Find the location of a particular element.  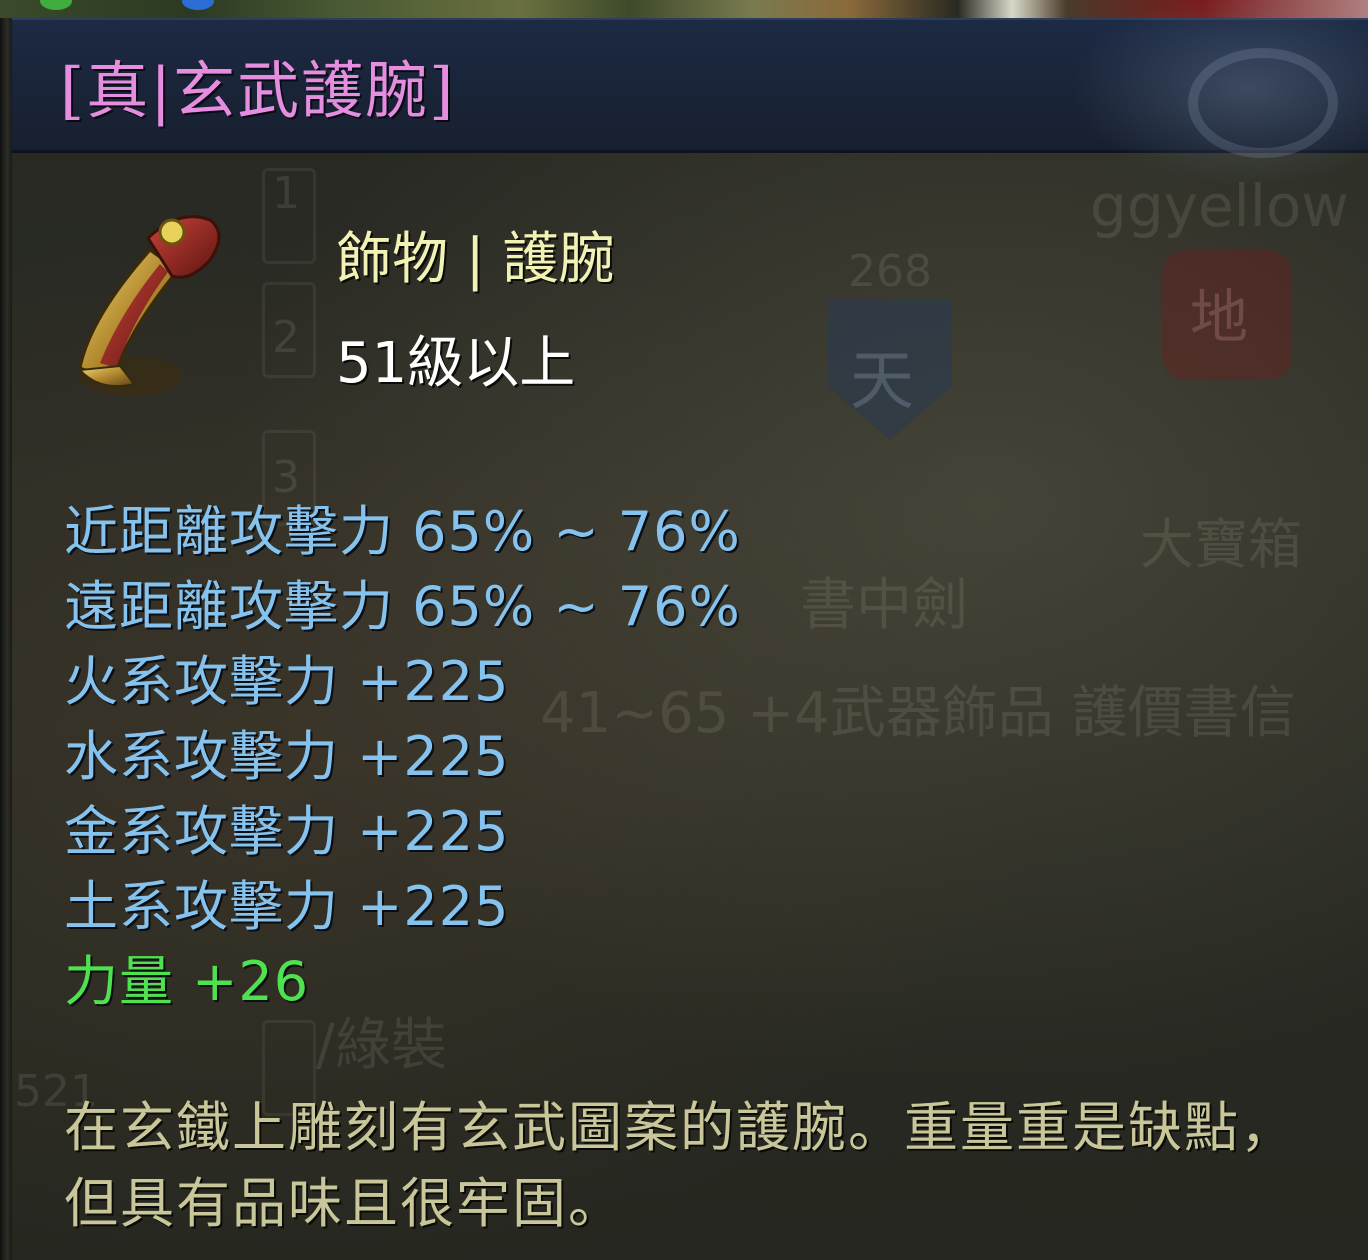

green-orb-icon is located at coordinates (56, 5).